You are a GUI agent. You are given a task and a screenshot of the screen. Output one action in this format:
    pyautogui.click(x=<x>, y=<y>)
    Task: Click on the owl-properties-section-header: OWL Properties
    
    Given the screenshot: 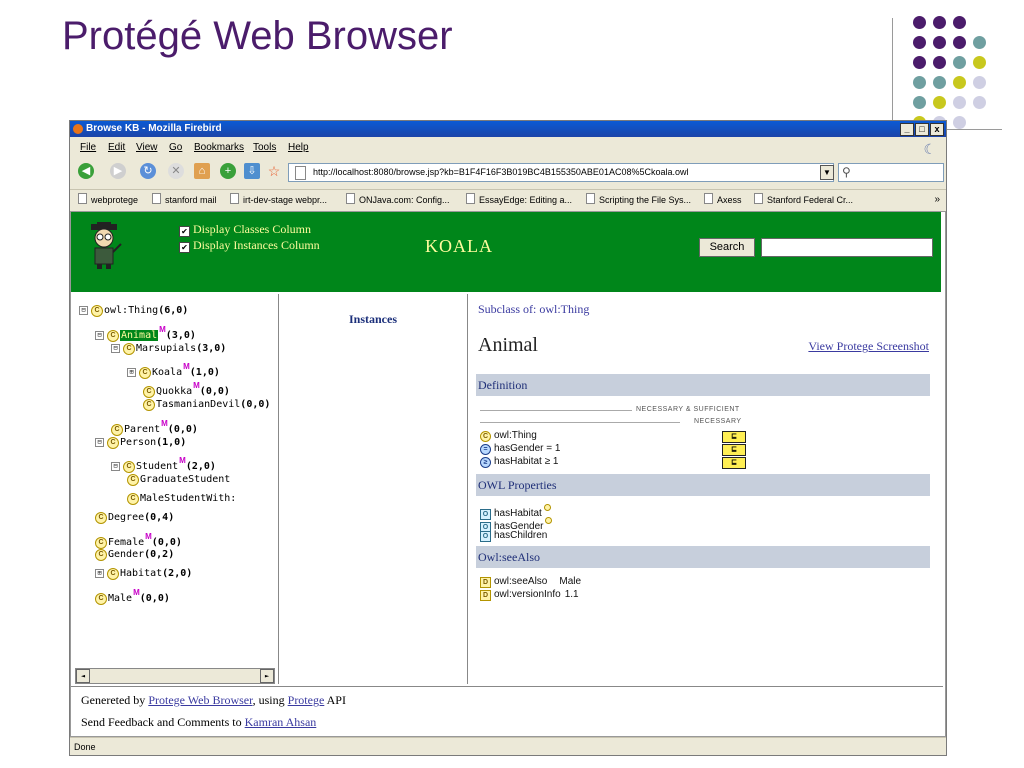 What is the action you would take?
    pyautogui.click(x=703, y=485)
    